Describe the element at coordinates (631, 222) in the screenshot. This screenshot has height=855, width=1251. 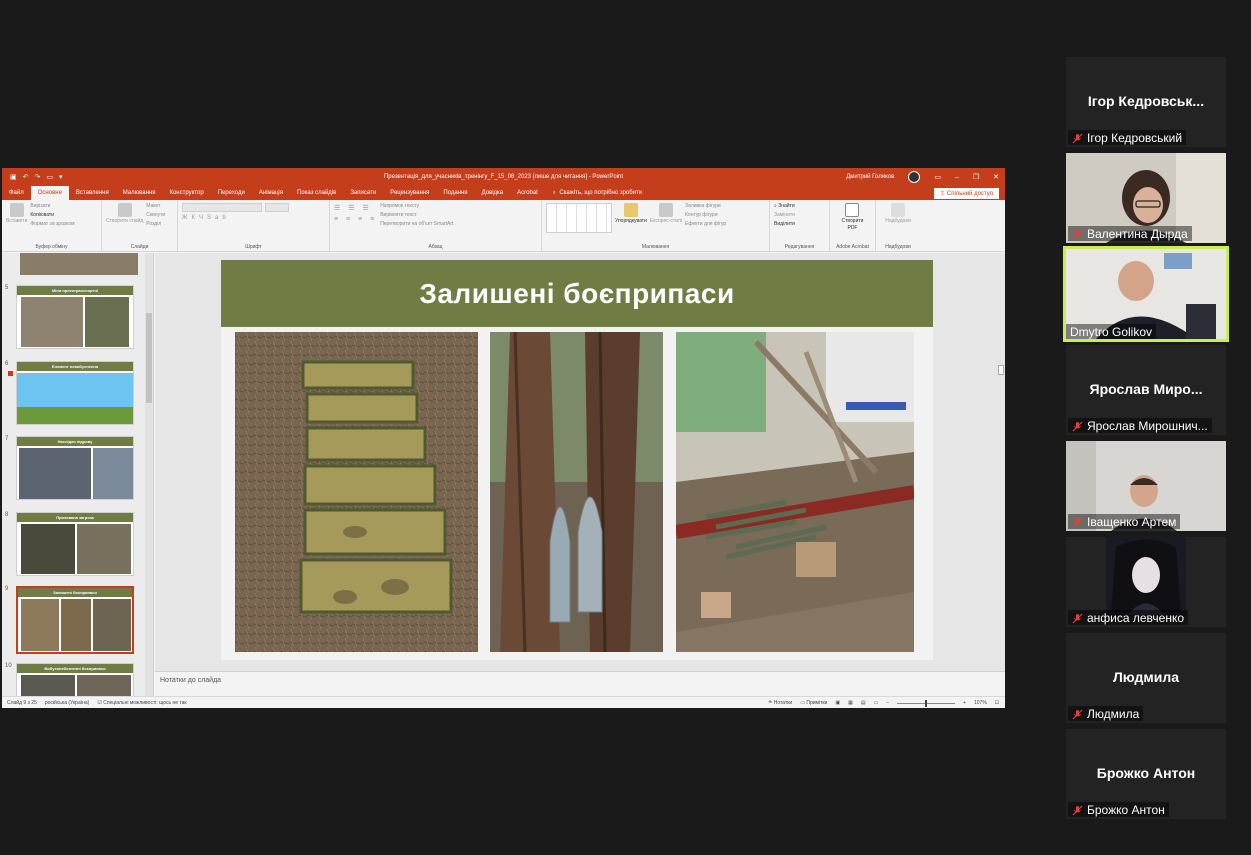
I see `arrange-button: Упорядкувати` at that location.